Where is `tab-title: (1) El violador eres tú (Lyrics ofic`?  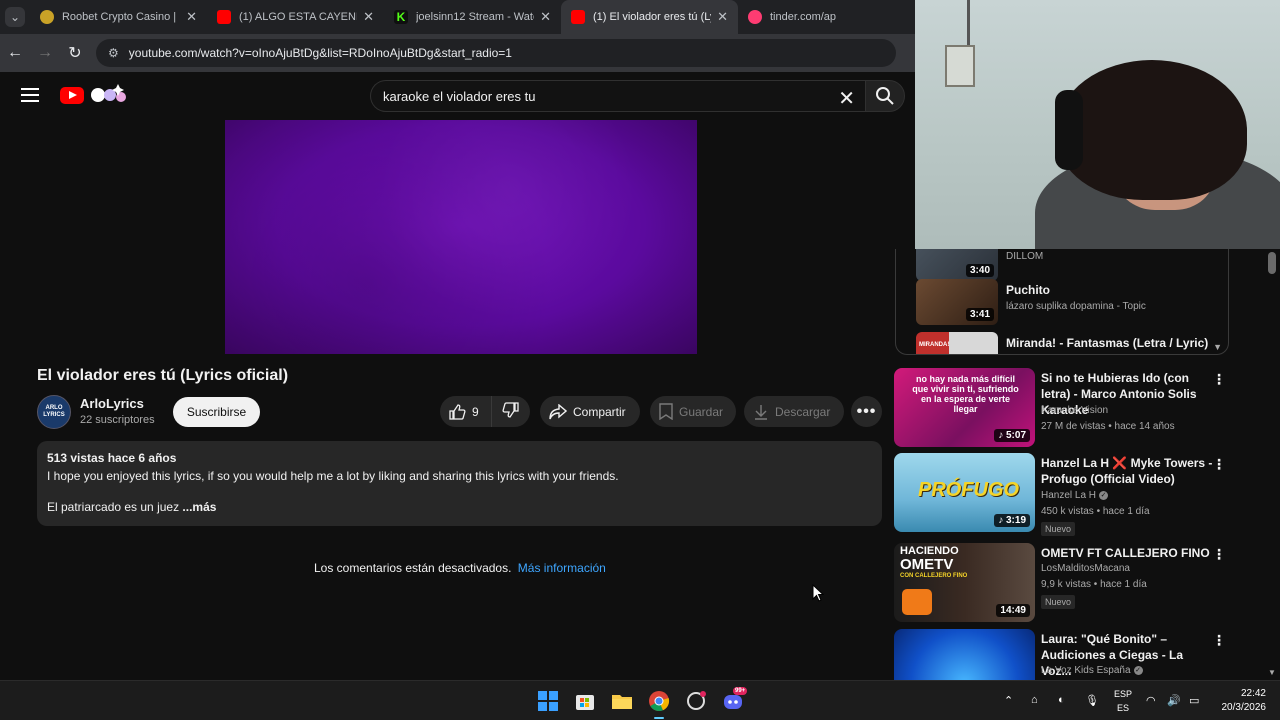
tab-title: (1) El violador eres tú (Lyrics ofic is located at coordinates (651, 17).